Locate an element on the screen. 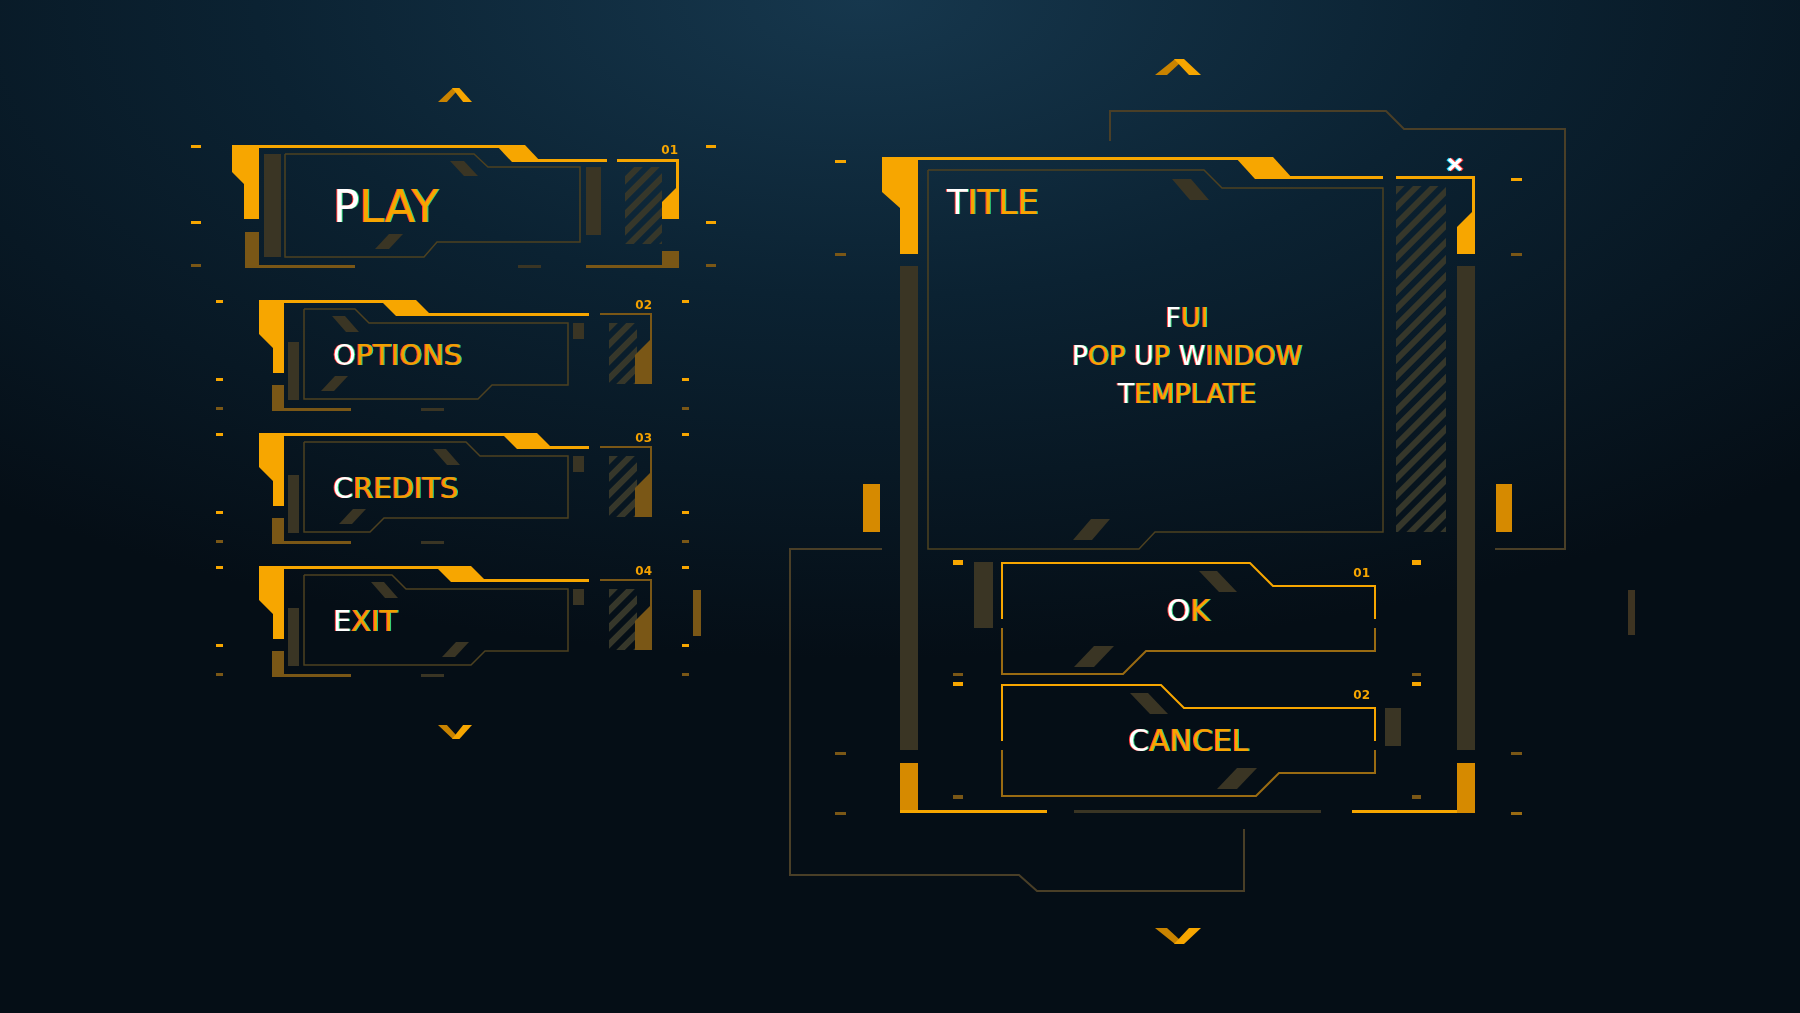 The image size is (1800, 1013). menu-button: EXIT 04 is located at coordinates (455, 621).